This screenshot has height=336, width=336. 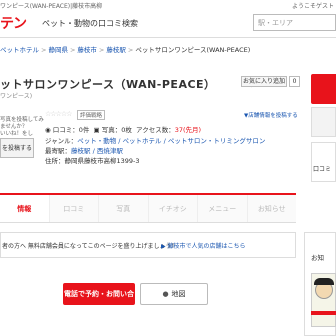 What do you see at coordinates (188, 130) in the screenshot?
I see `access-value: 37(先月)` at bounding box center [188, 130].